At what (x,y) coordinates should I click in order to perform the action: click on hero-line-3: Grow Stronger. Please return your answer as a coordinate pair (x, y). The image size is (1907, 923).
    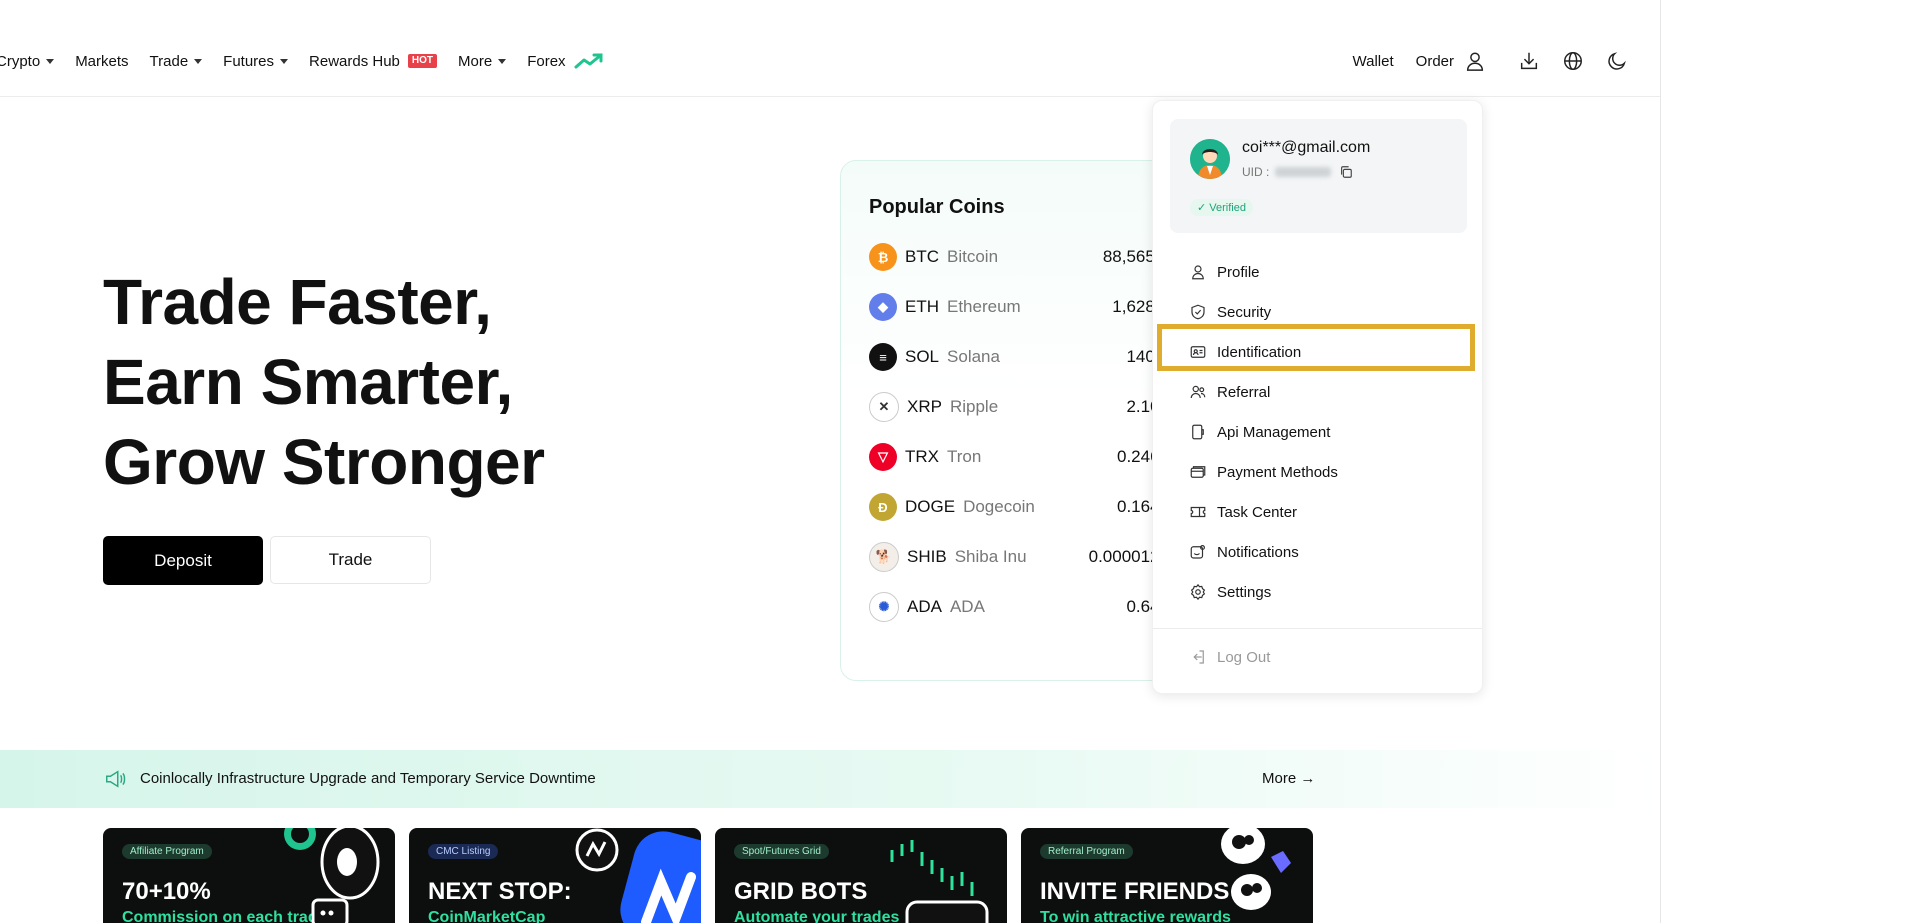
    Looking at the image, I should click on (324, 462).